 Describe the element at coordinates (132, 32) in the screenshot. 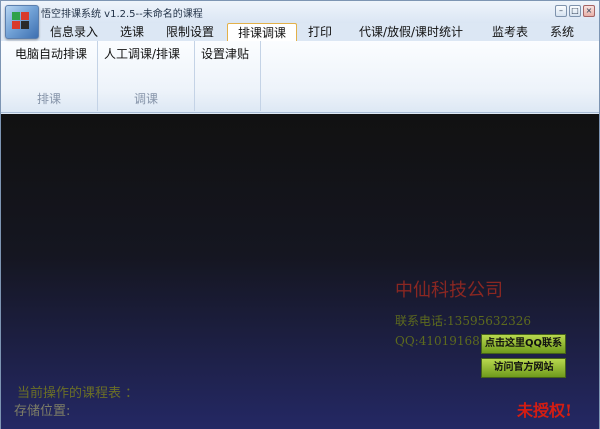

I see `tab-course-selection: 选课` at that location.